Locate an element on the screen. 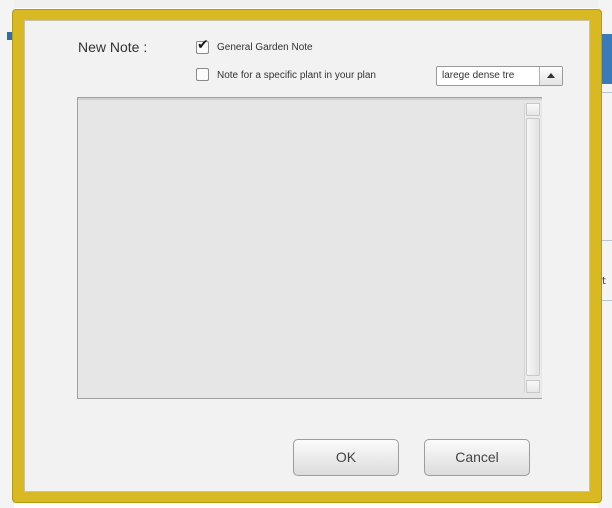 This screenshot has height=508, width=612. cancel-button: Cancel is located at coordinates (477, 457).